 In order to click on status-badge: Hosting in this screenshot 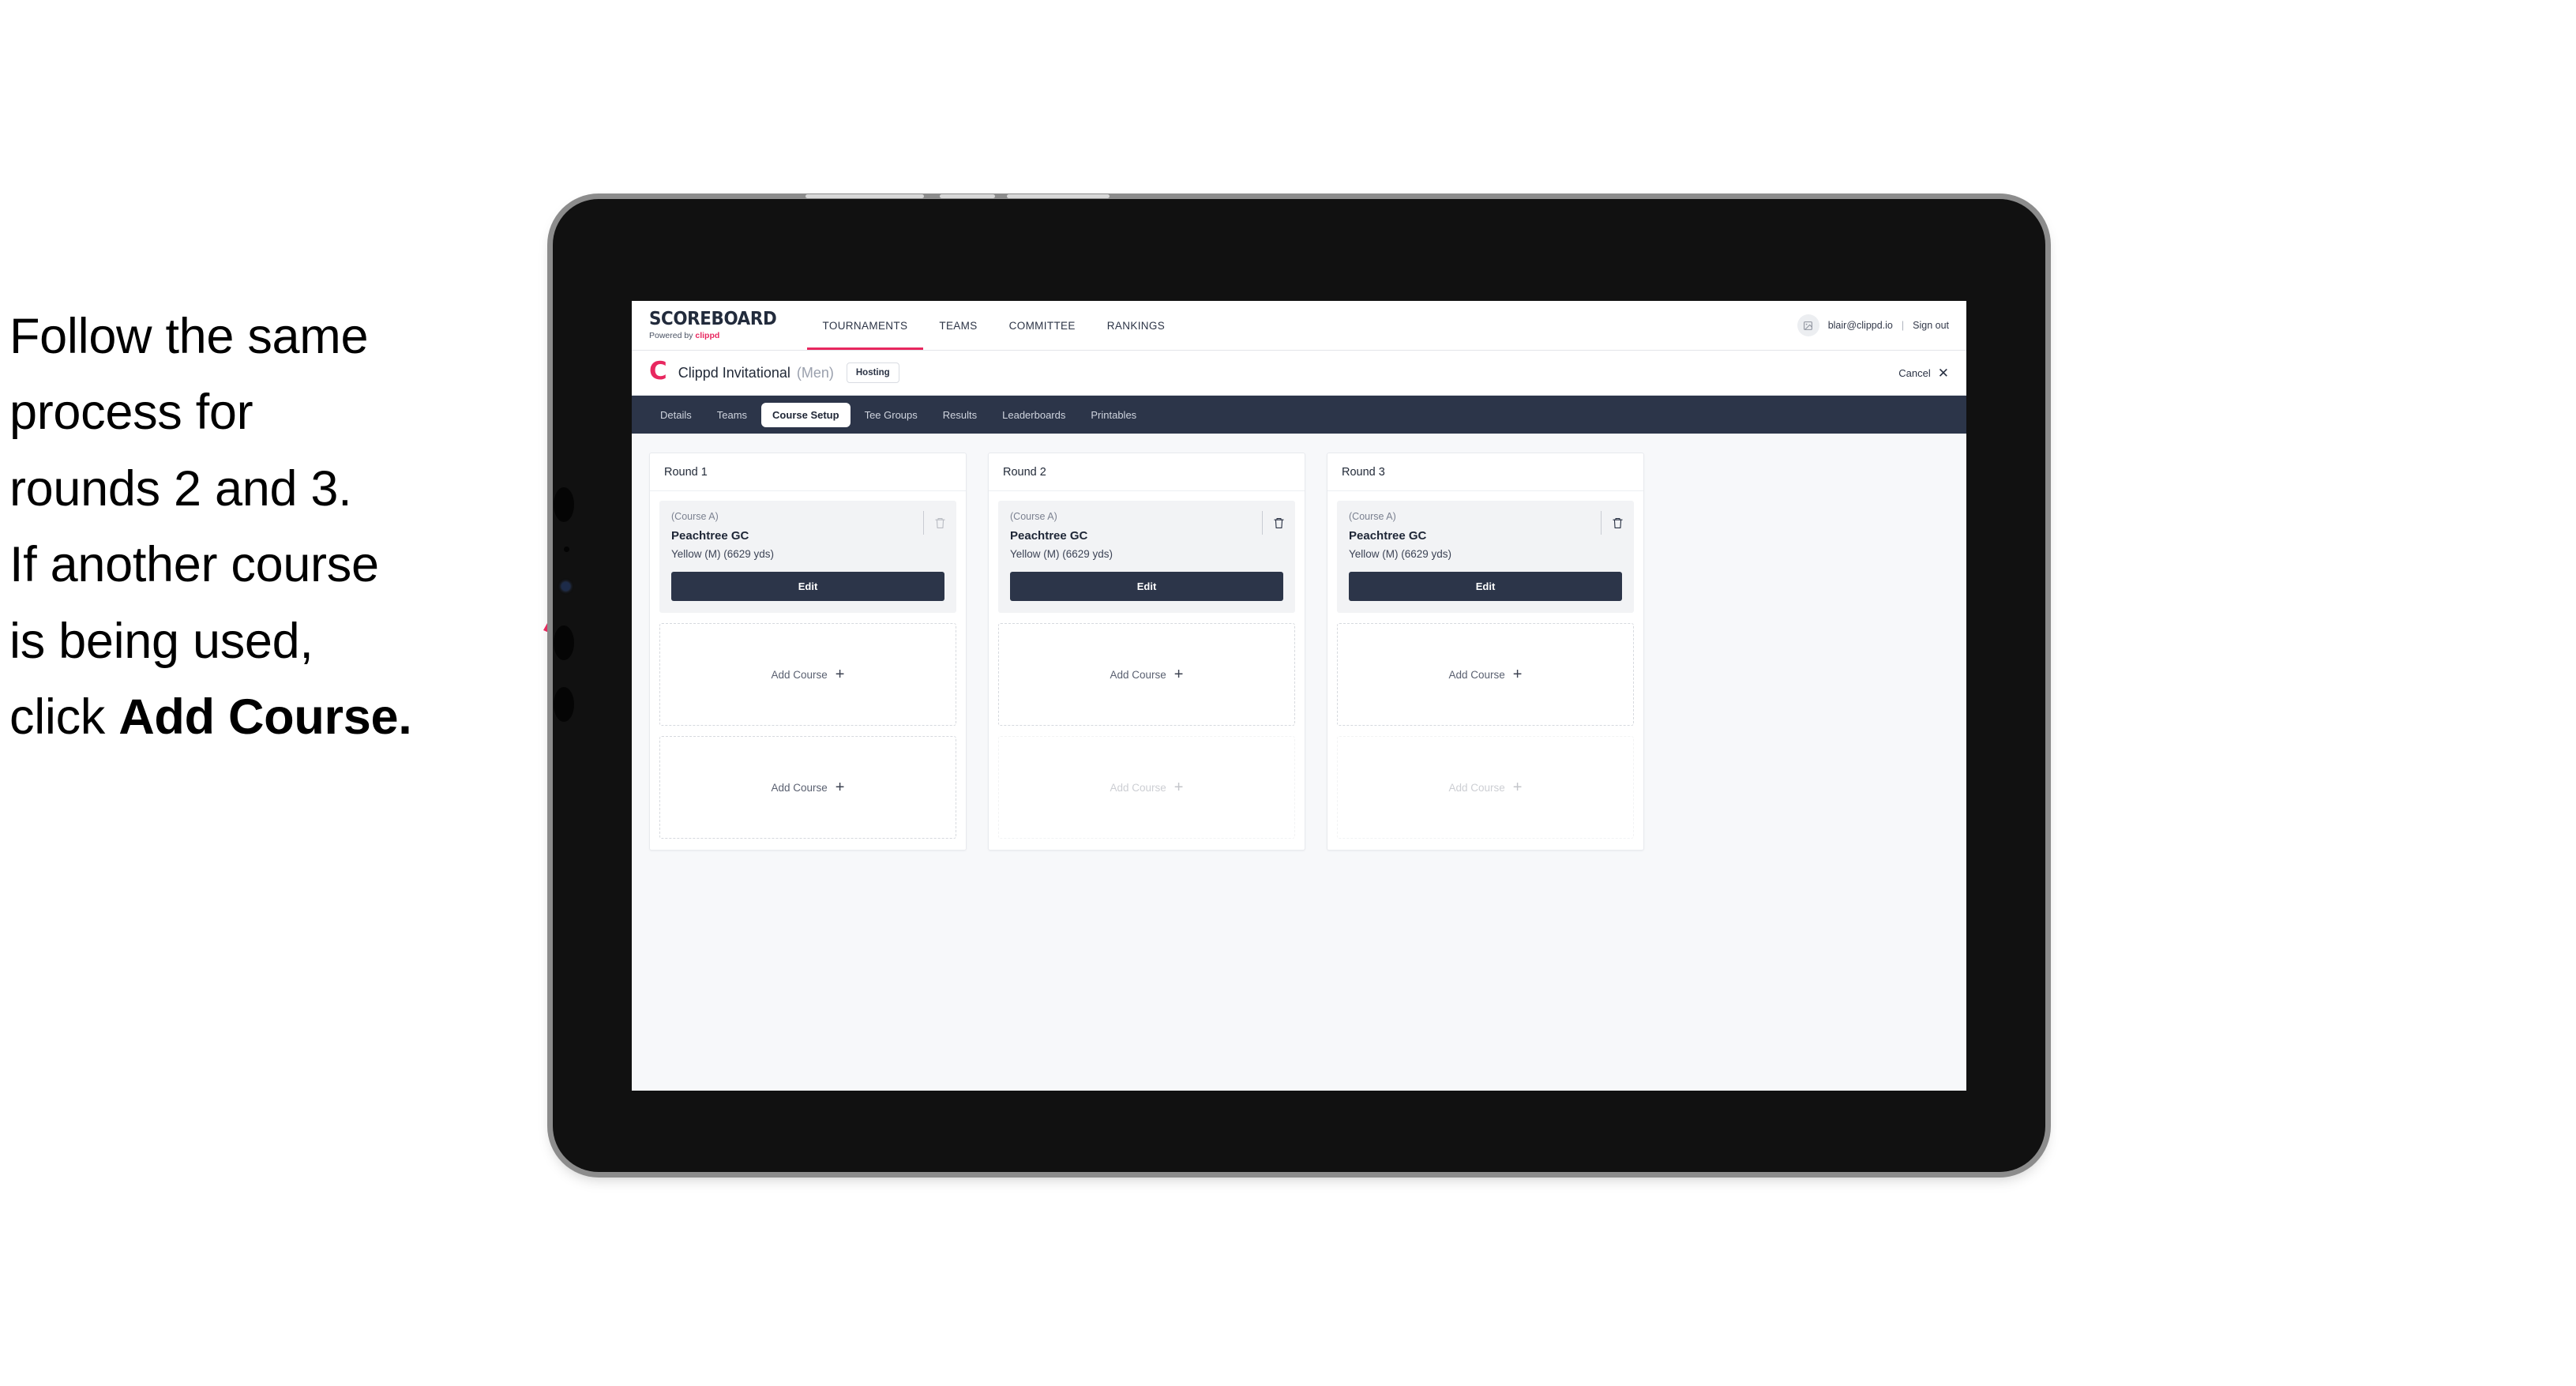, I will do `click(872, 372)`.